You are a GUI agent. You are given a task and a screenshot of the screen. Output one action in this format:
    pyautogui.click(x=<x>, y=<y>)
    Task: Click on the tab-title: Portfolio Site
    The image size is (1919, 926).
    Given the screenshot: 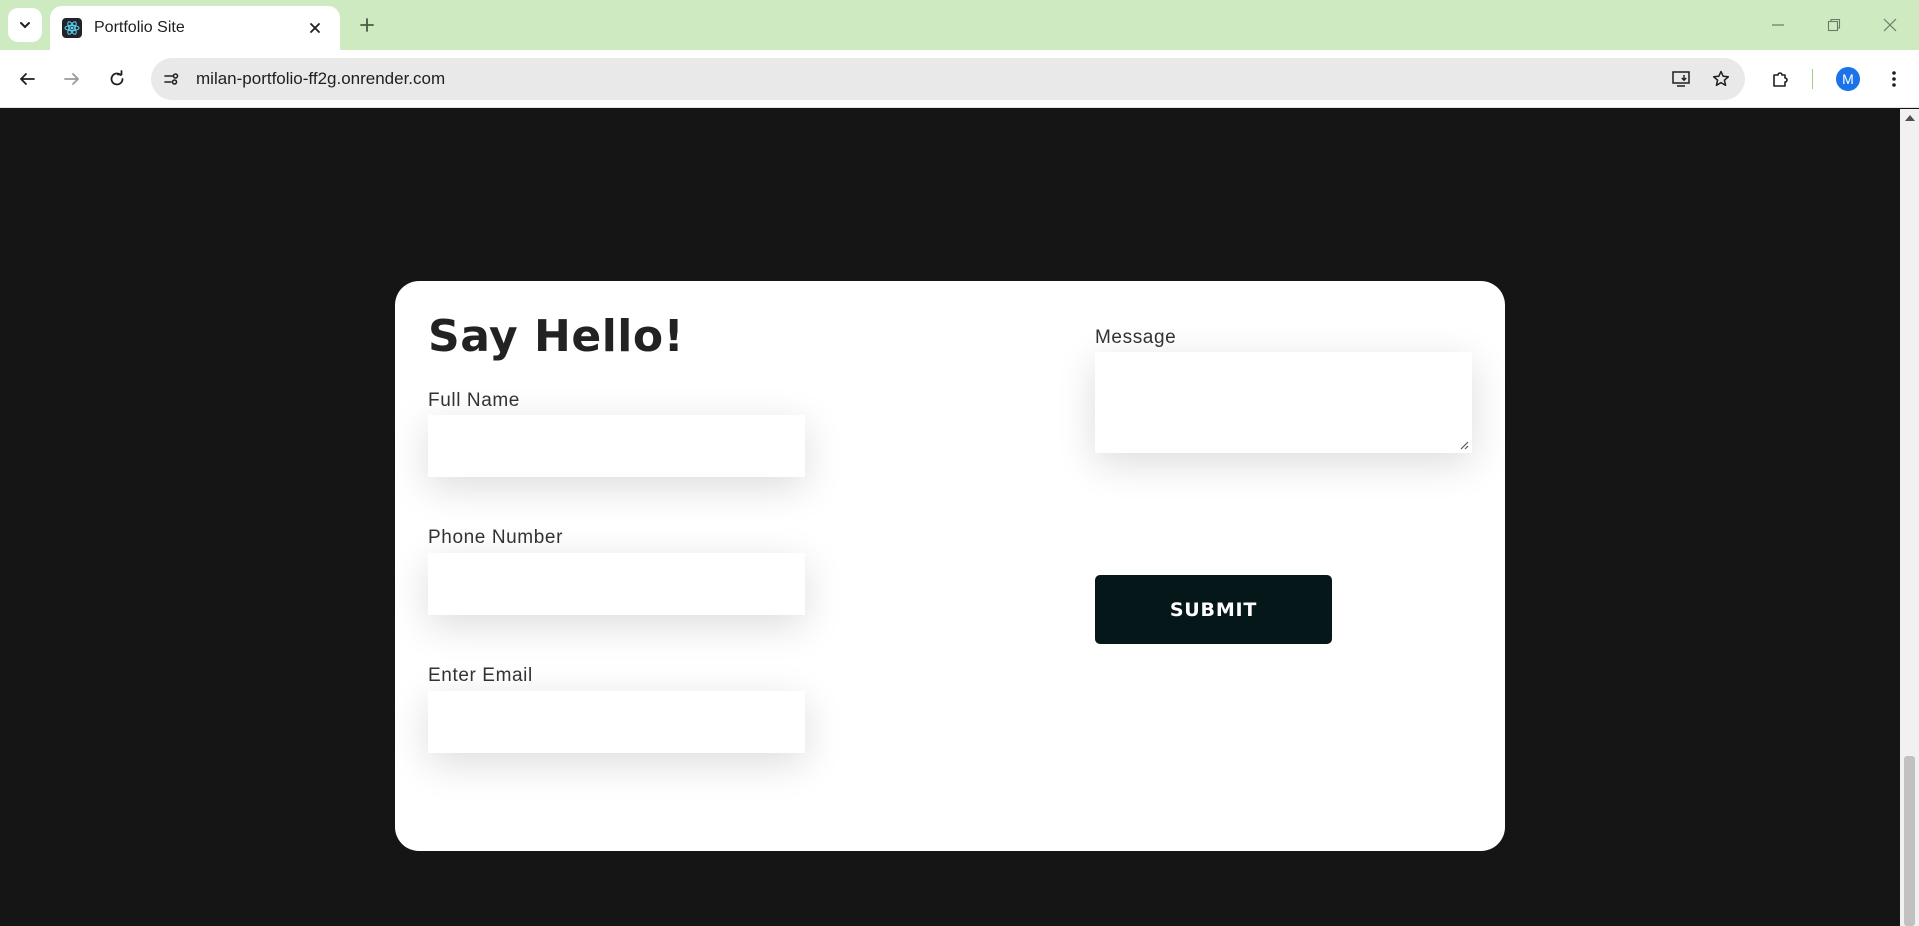 What is the action you would take?
    pyautogui.click(x=139, y=27)
    